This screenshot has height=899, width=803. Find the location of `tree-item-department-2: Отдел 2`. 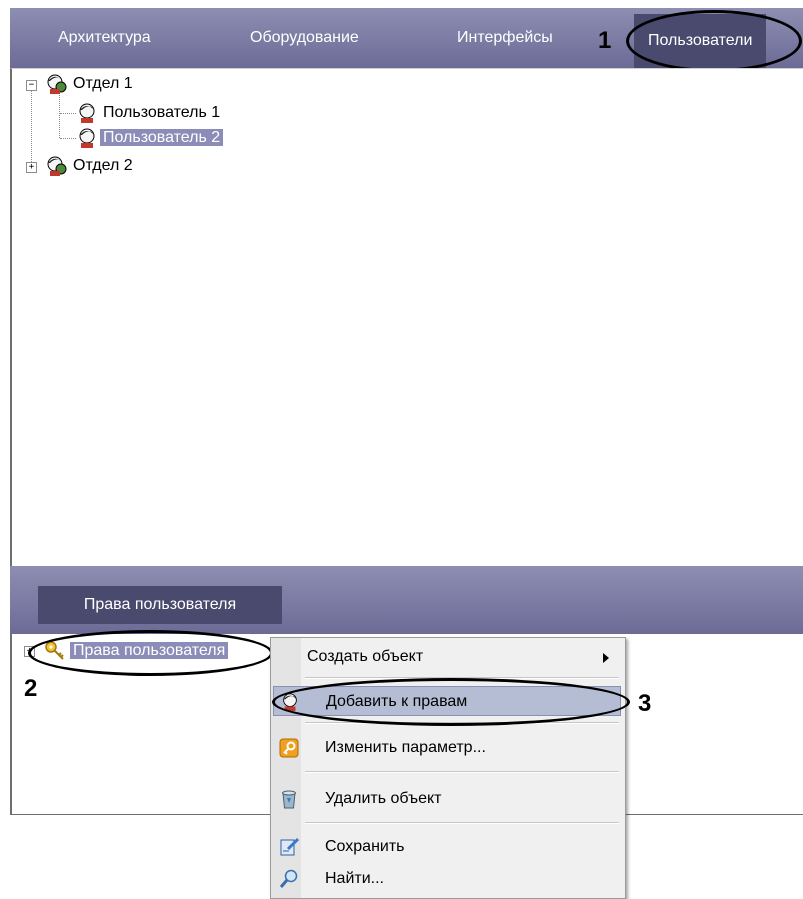

tree-item-department-2: Отдел 2 is located at coordinates (103, 166).